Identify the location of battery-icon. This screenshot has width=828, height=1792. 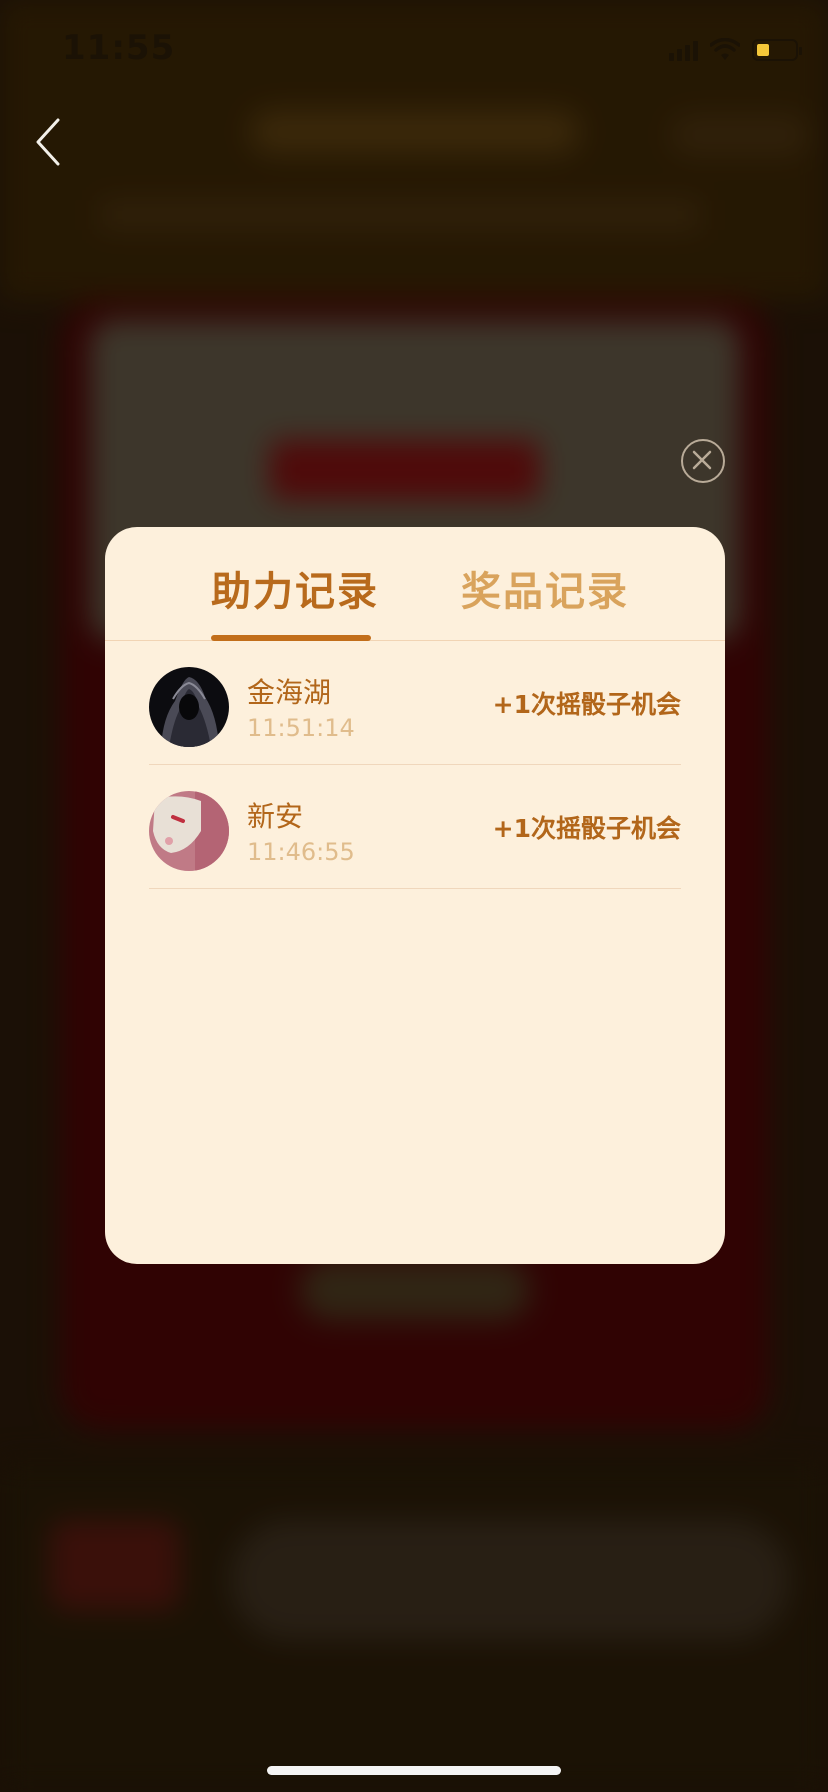
(777, 50).